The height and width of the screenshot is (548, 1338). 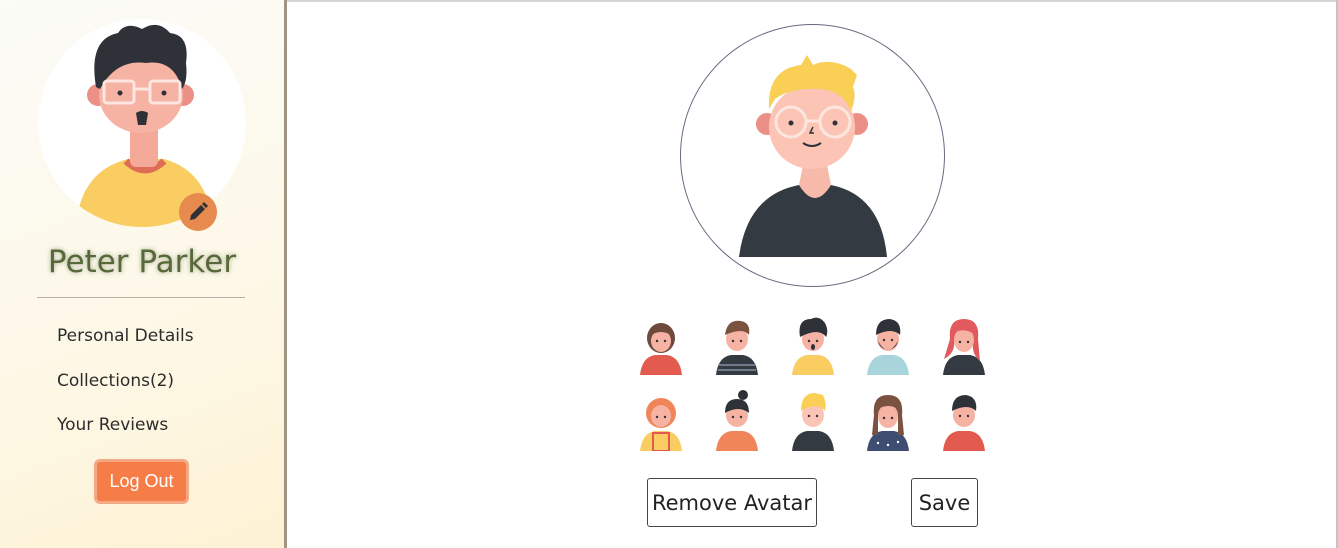 I want to click on pencil-icon, so click(x=199, y=211).